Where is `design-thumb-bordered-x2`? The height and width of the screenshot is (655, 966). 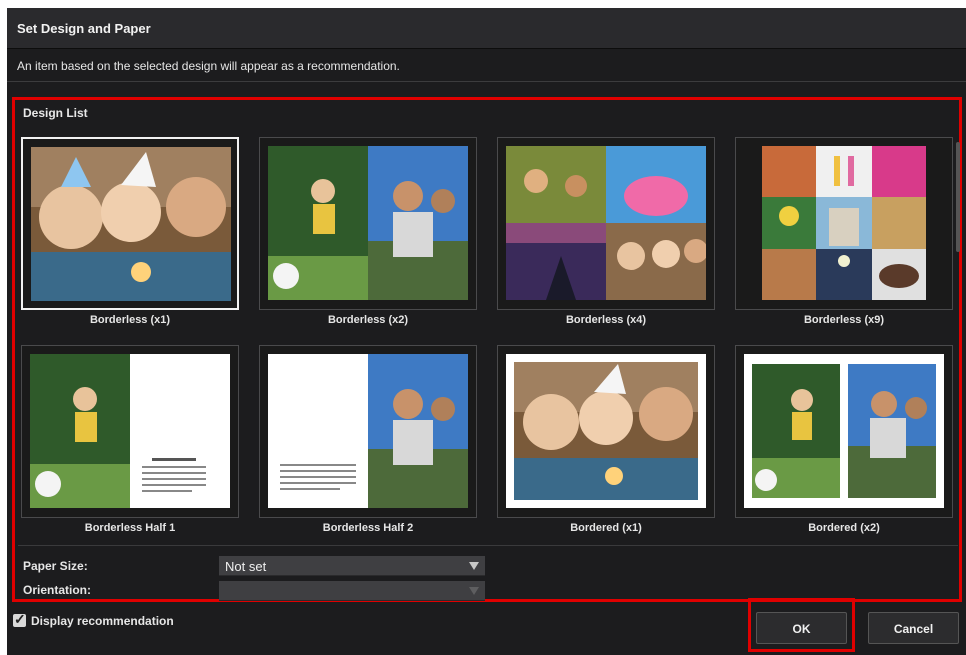
design-thumb-bordered-x2 is located at coordinates (844, 431).